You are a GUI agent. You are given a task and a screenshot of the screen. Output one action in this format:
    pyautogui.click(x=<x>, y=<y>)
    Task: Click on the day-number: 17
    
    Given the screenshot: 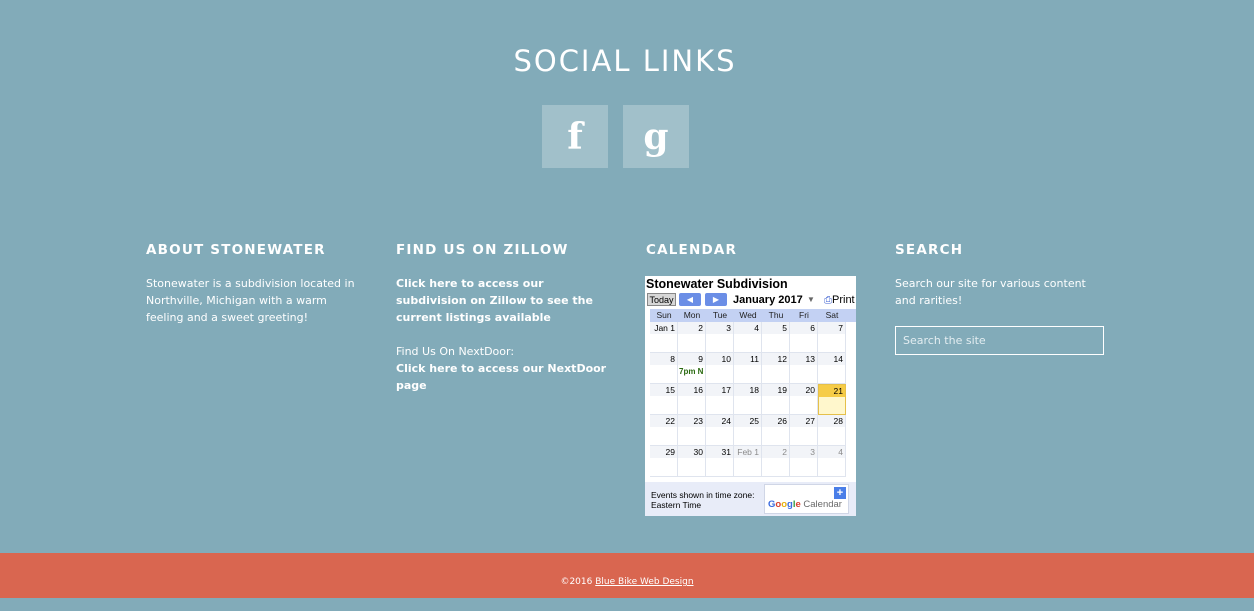 What is the action you would take?
    pyautogui.click(x=719, y=390)
    